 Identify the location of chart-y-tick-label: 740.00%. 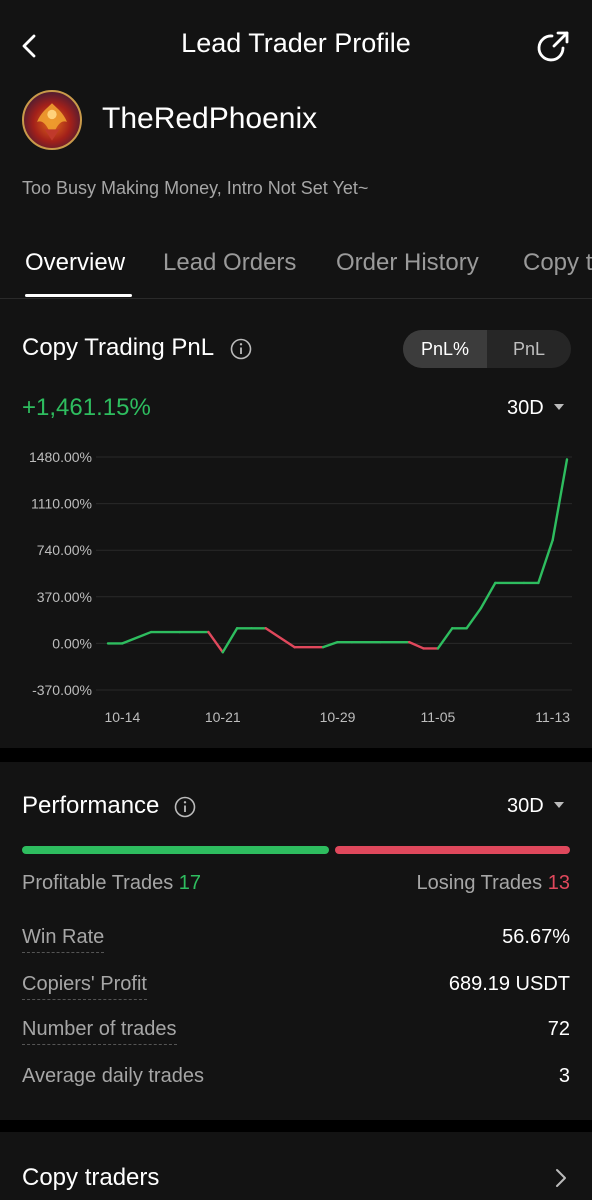
(64, 550).